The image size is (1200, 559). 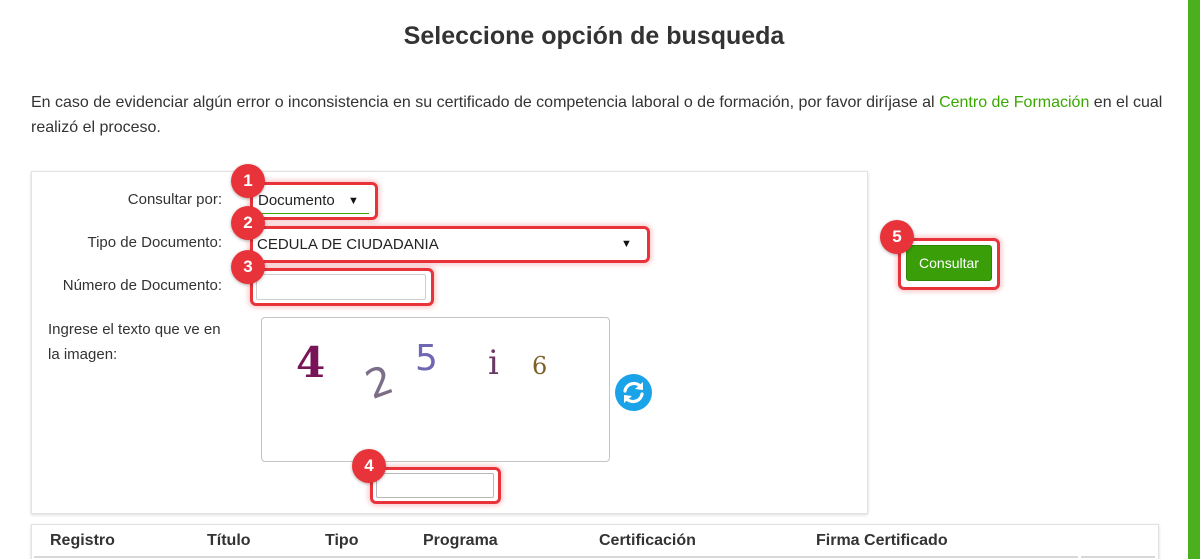 I want to click on numero-documento-label: Número de Documento:, so click(x=142, y=285).